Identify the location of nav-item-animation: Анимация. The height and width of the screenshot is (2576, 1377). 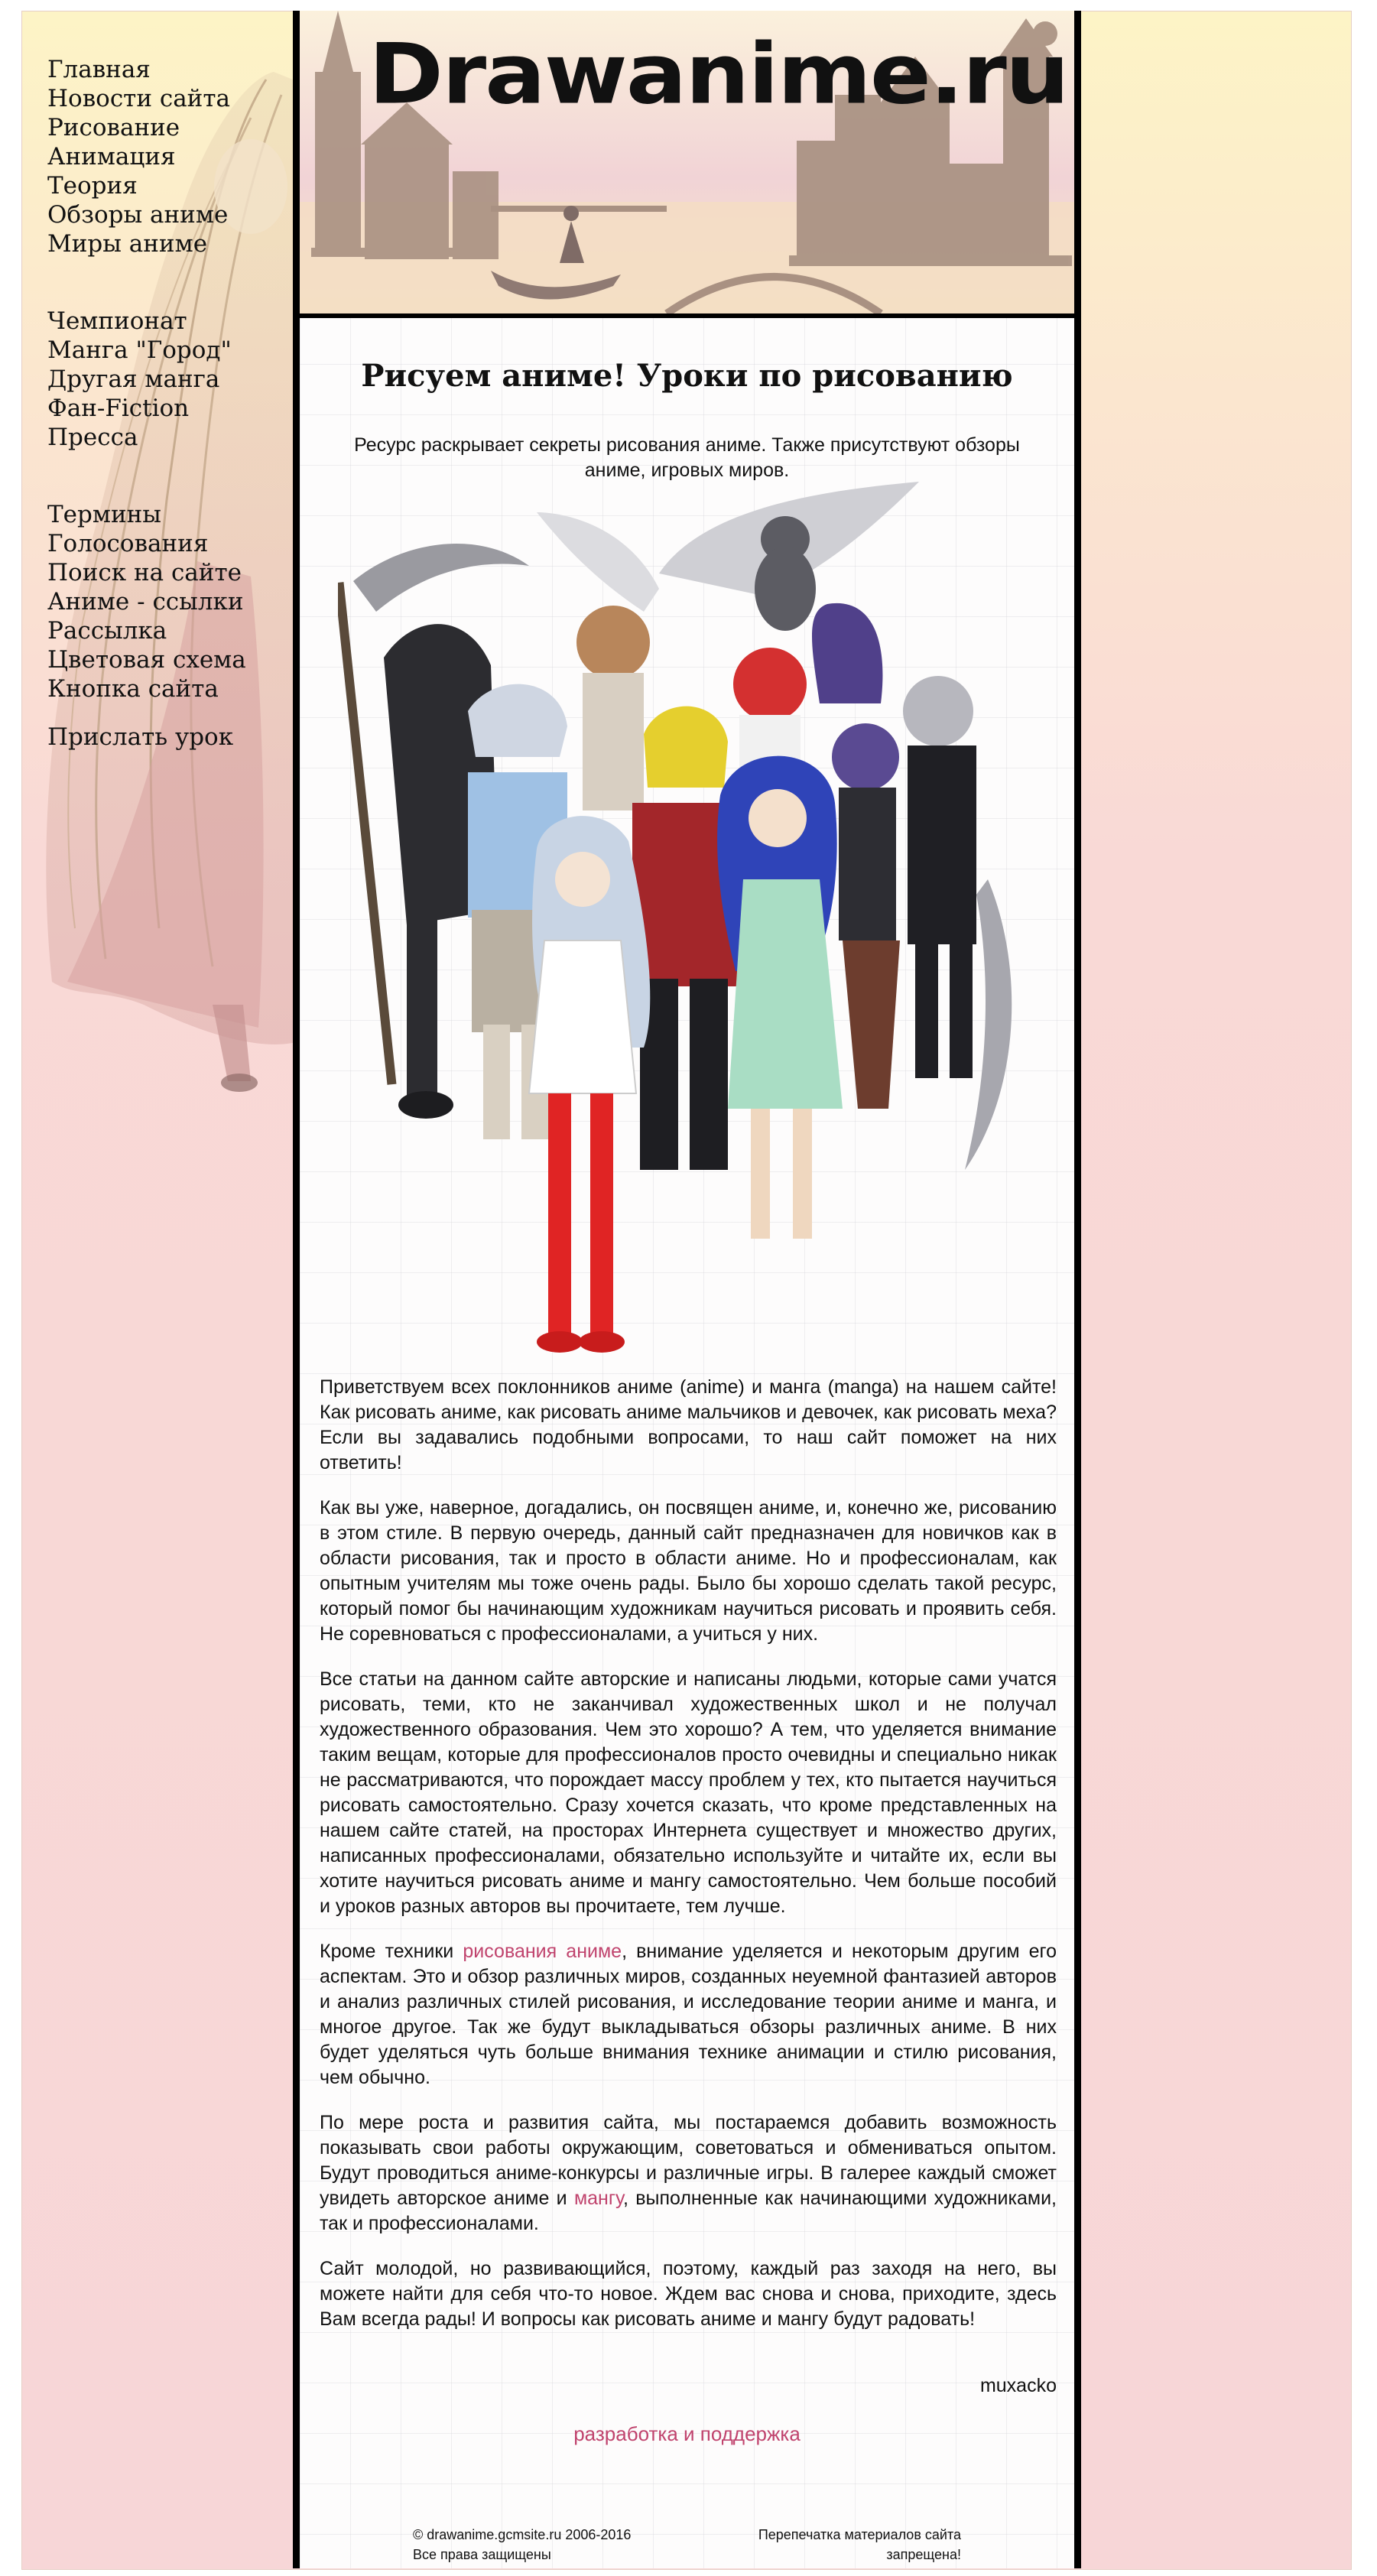
(138, 156).